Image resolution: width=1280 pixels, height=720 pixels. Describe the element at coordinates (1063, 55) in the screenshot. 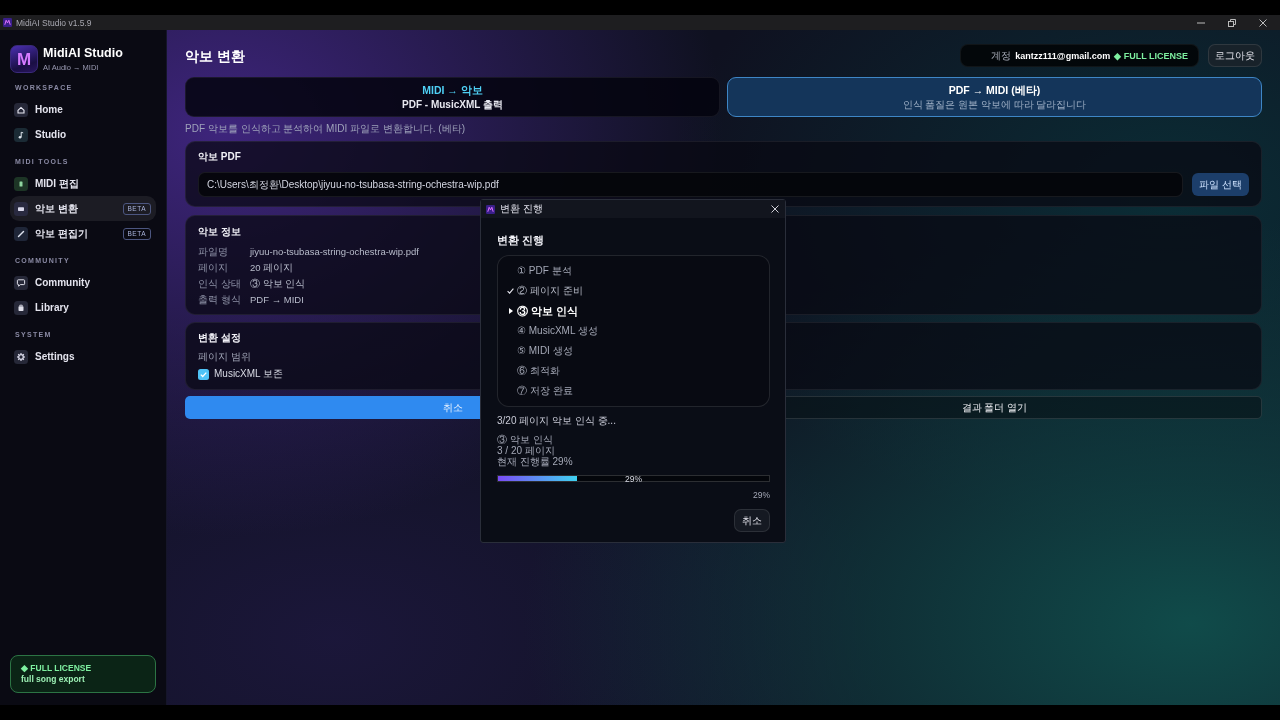

I see `account-email: kantzz111@gmail.com` at that location.